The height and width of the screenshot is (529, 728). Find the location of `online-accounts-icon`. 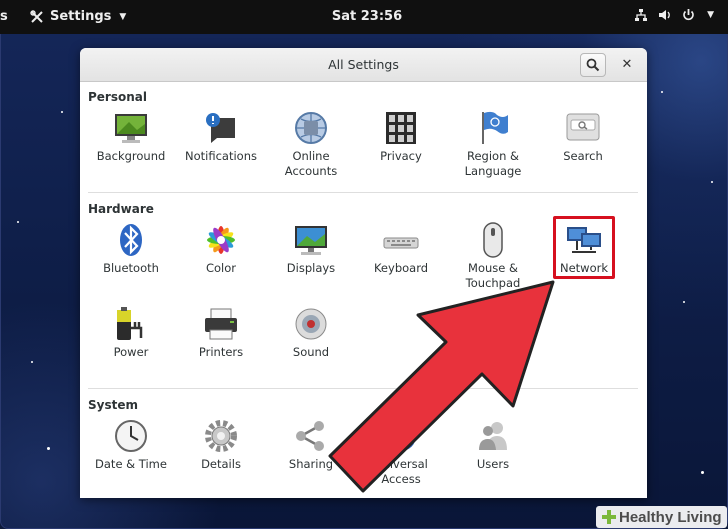

online-accounts-icon is located at coordinates (311, 128).